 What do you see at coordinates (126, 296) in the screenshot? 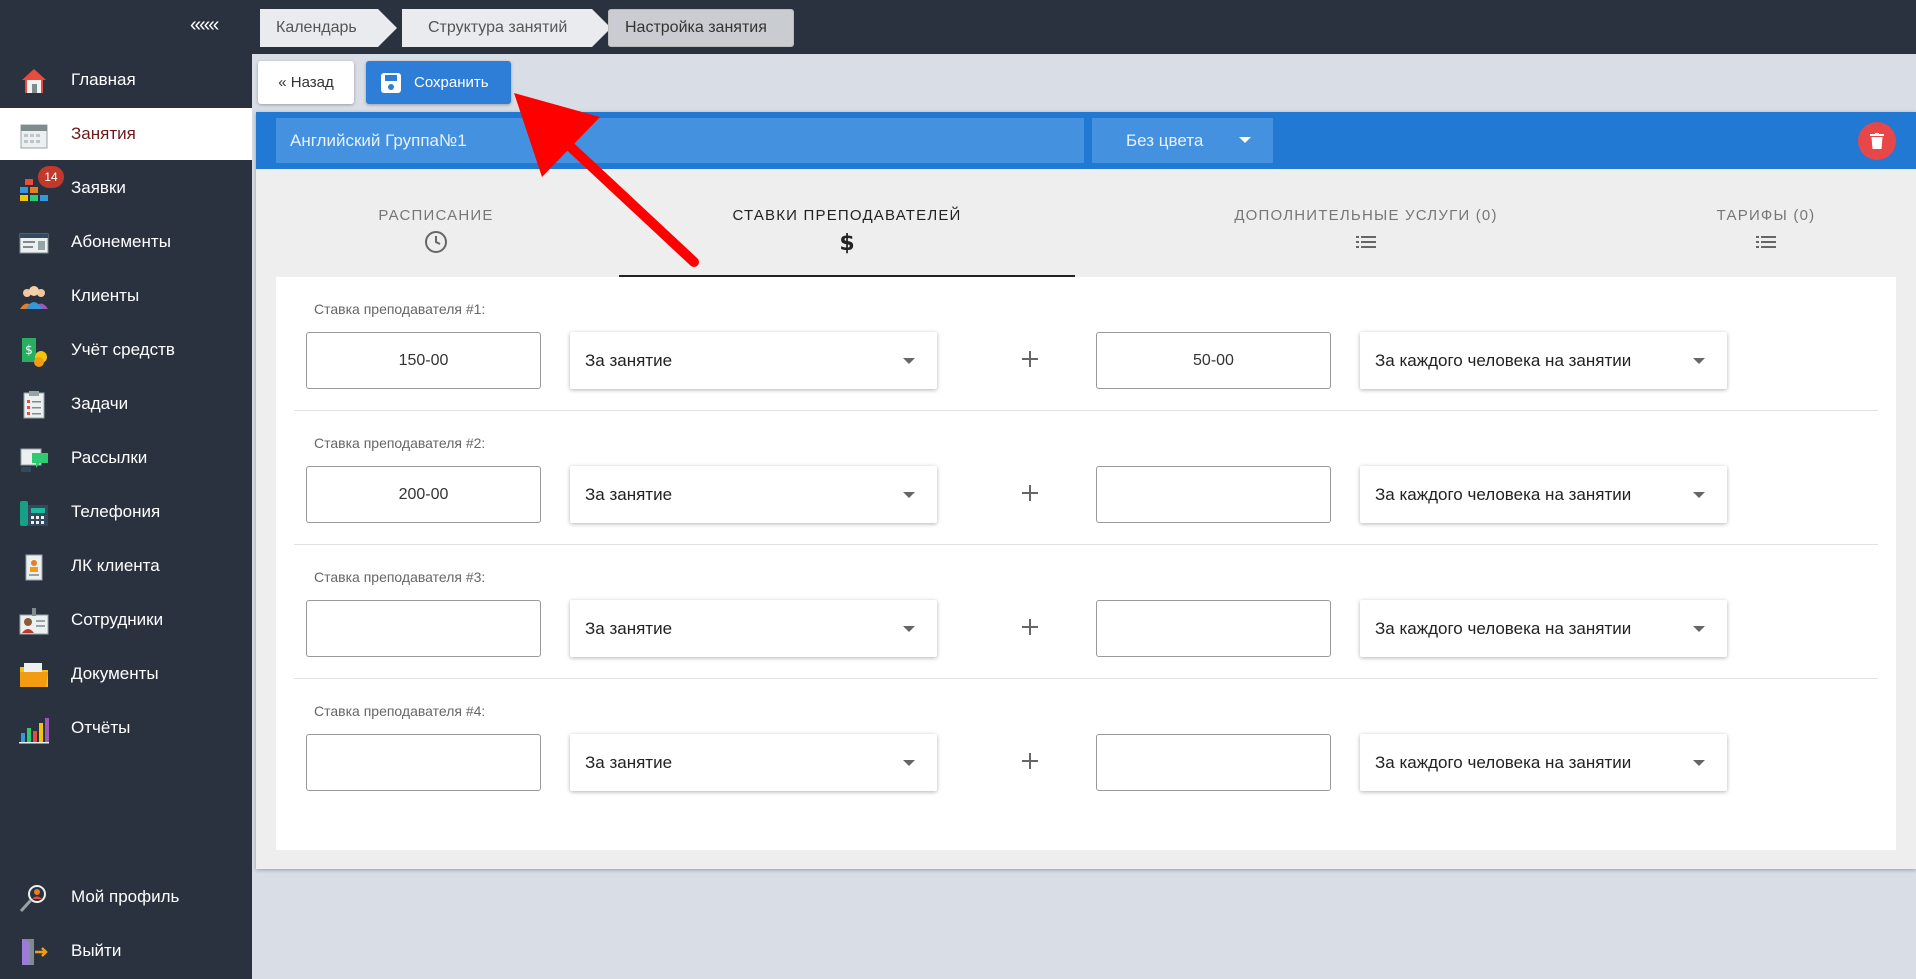
I see `sidebar-item-clients: Клиенты` at bounding box center [126, 296].